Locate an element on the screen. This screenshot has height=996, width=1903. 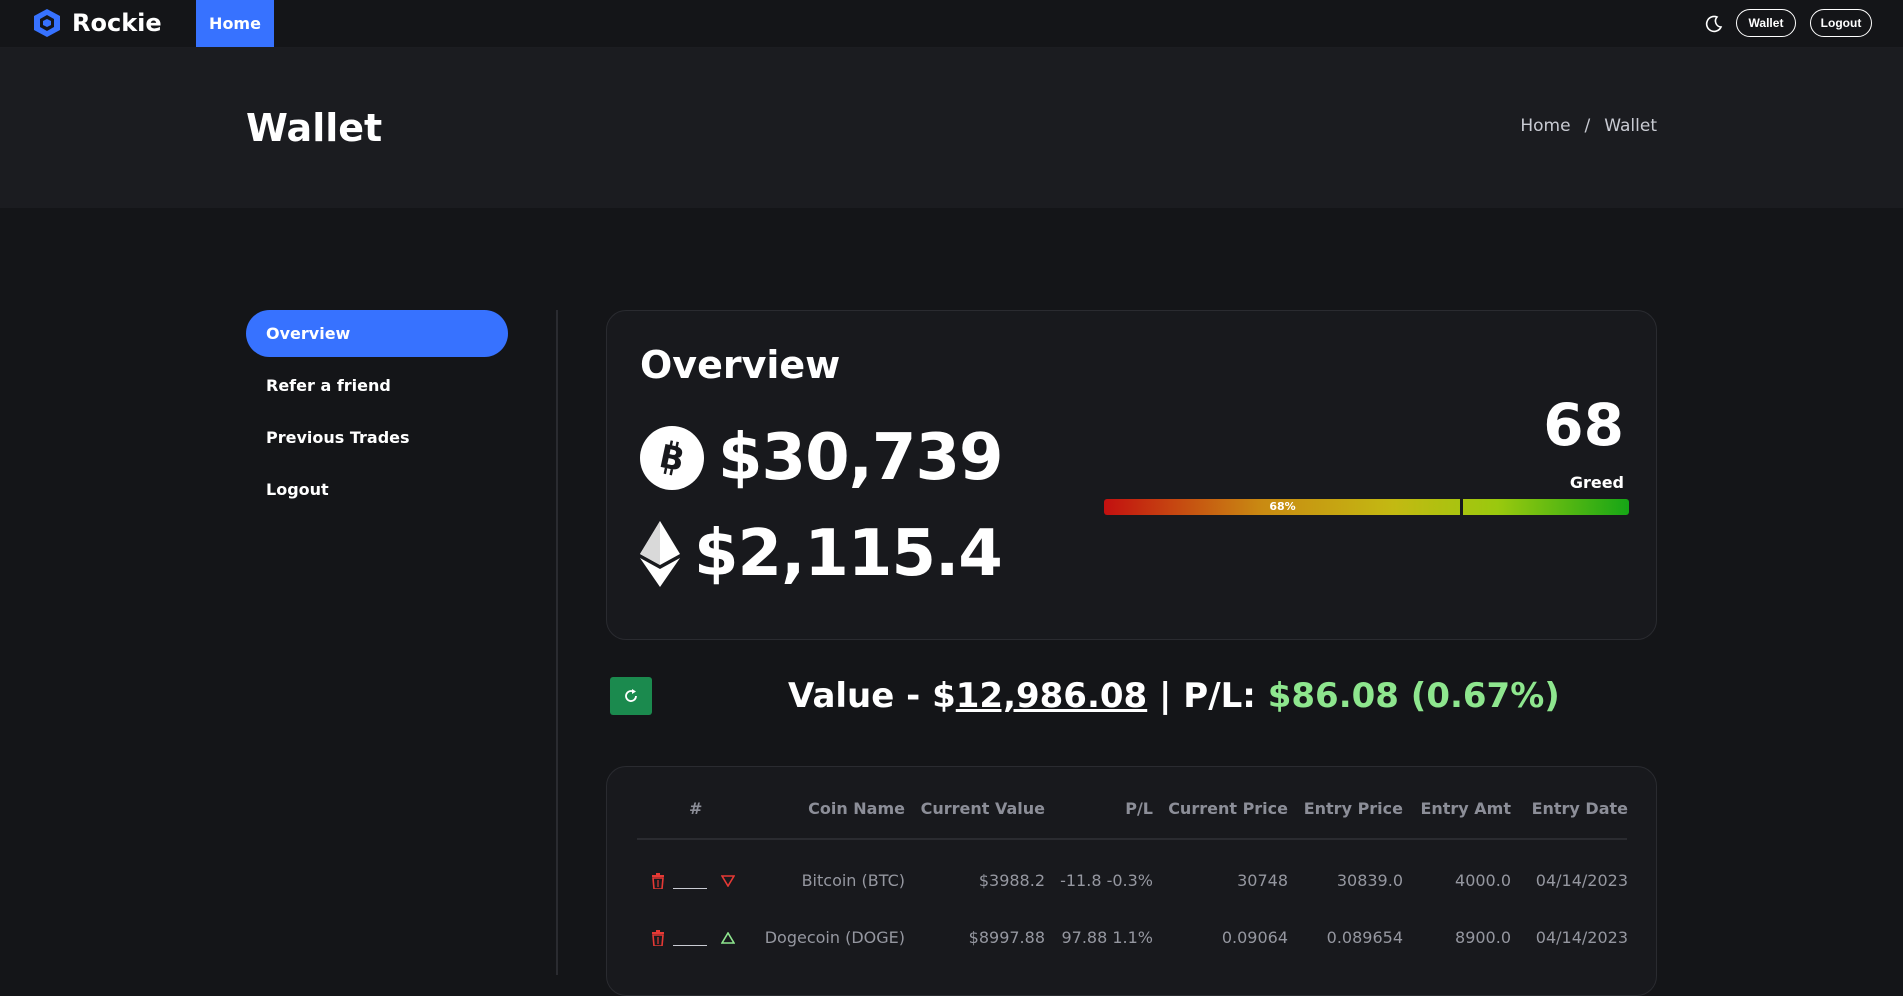
col-header-current-price: Current Price is located at coordinates (1228, 808).